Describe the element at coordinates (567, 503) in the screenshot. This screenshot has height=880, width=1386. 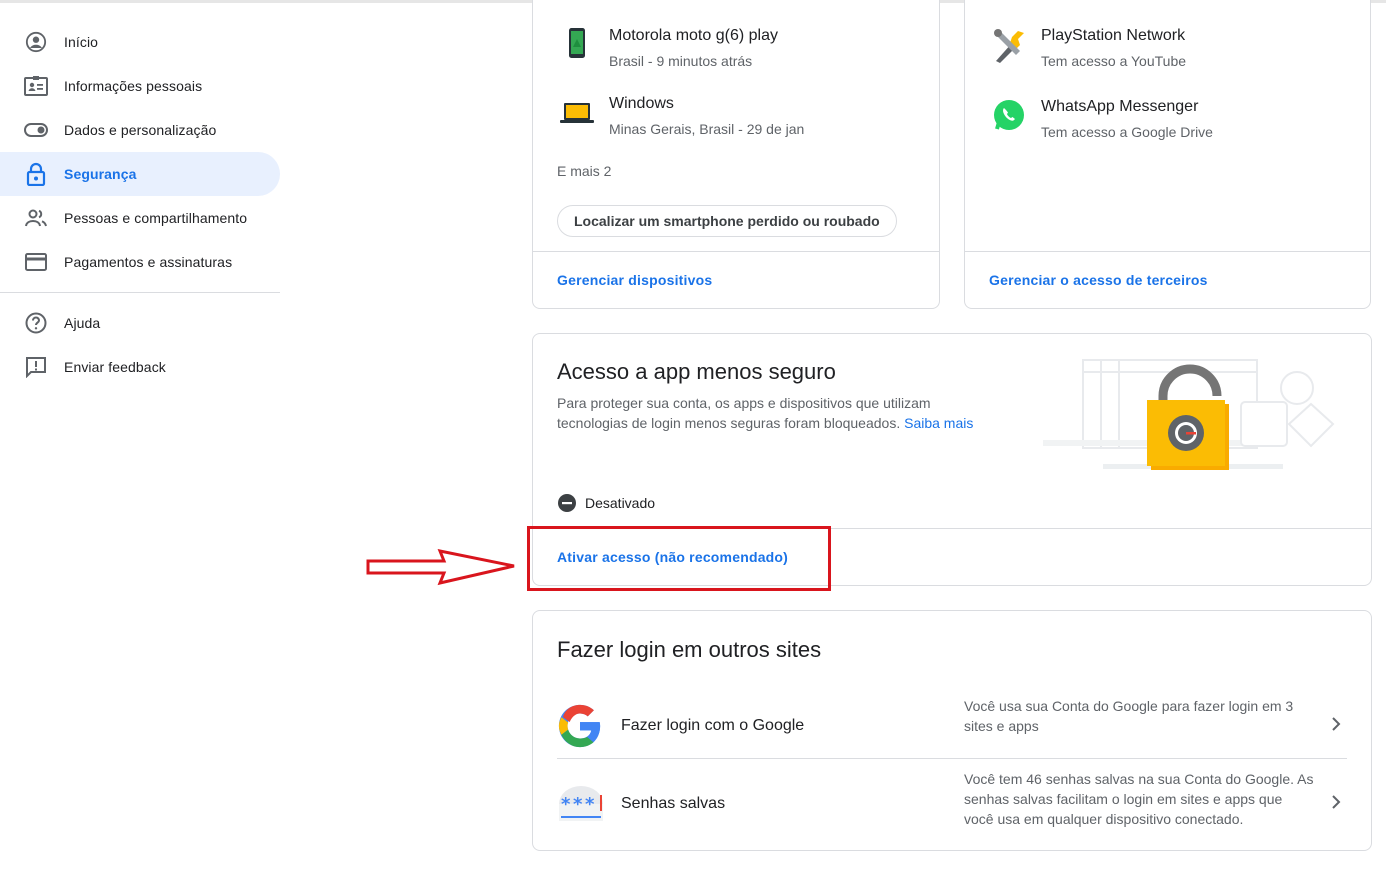
I see `disabled-status-icon` at that location.